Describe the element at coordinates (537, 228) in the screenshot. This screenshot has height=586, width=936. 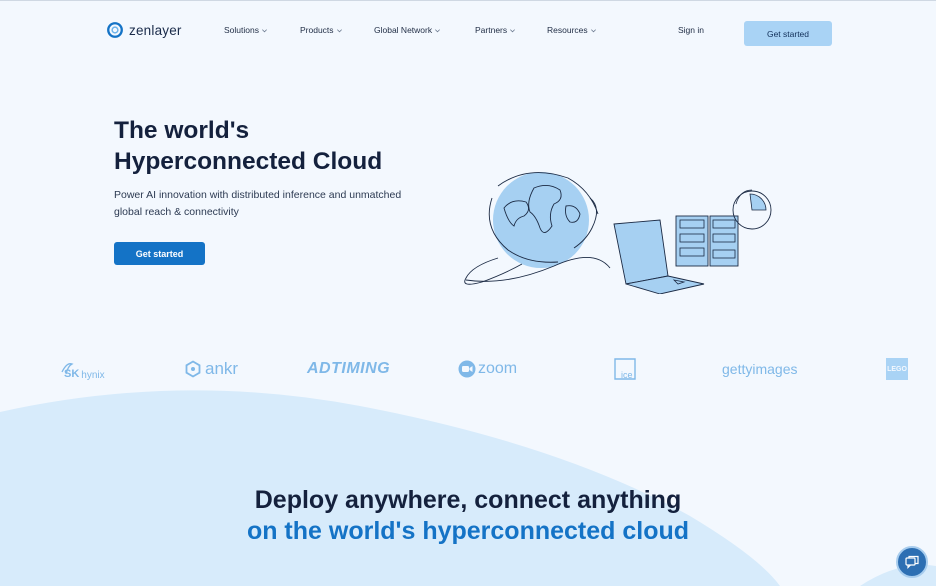
I see `globe-icon` at that location.